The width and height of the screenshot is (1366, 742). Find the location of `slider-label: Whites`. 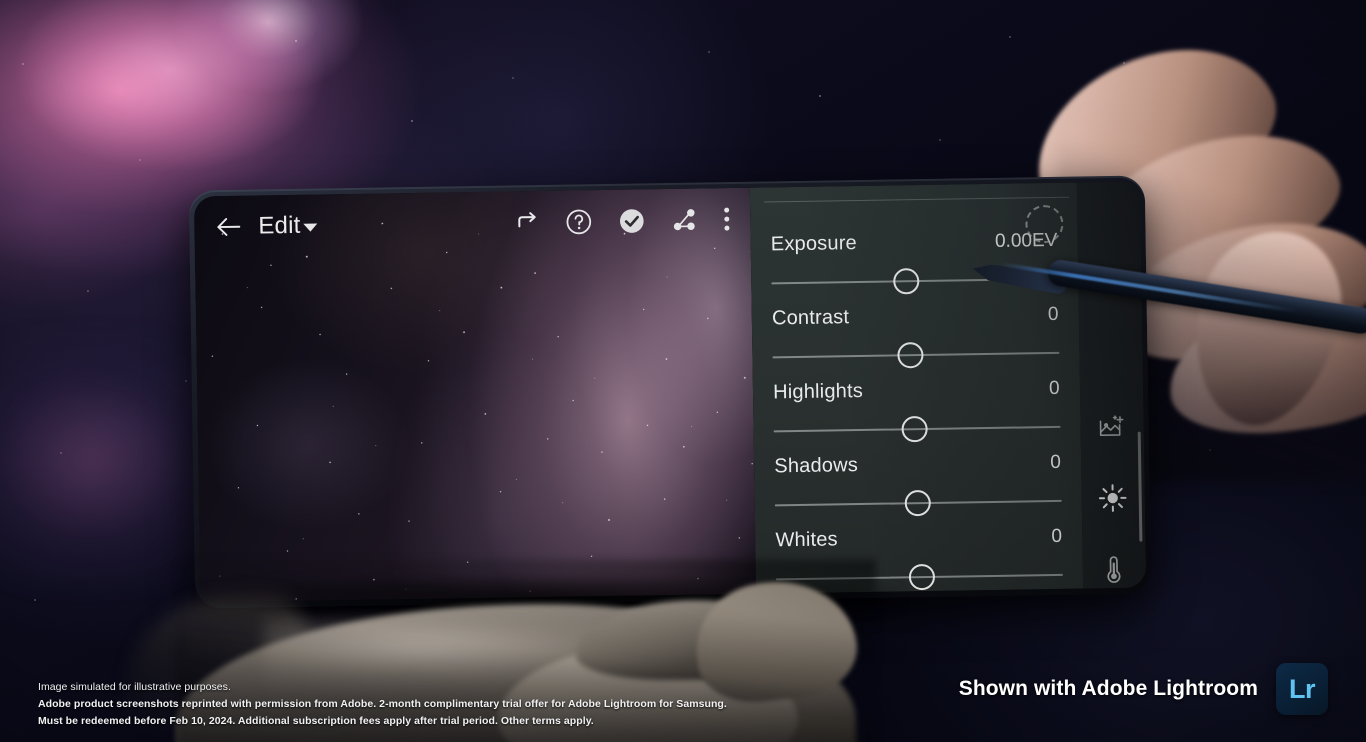

slider-label: Whites is located at coordinates (806, 540).